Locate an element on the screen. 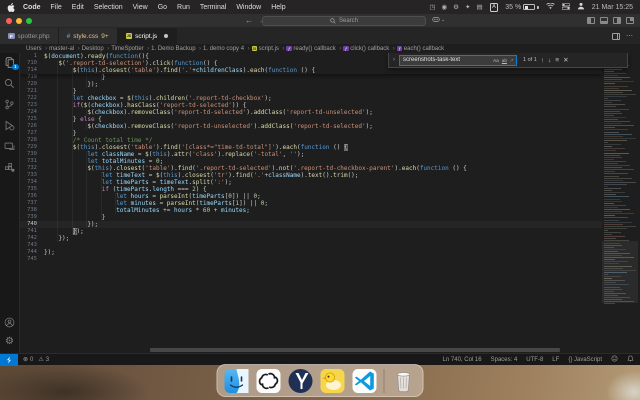 The image size is (640, 400). code-line-719: 719} is located at coordinates (311, 77).